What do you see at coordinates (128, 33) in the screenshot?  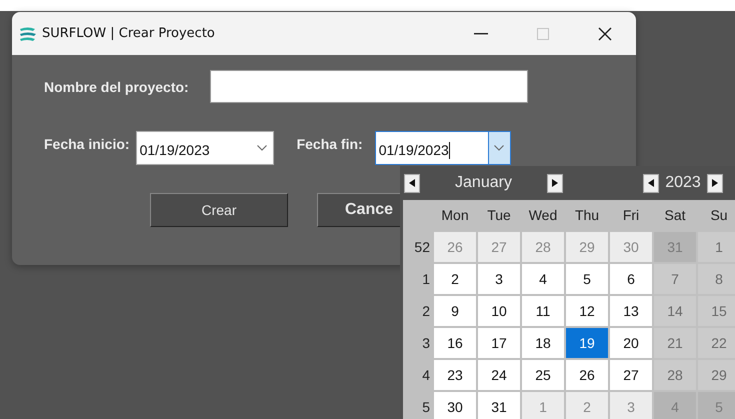 I see `window-title: SURFLOW | Crear Proyecto` at bounding box center [128, 33].